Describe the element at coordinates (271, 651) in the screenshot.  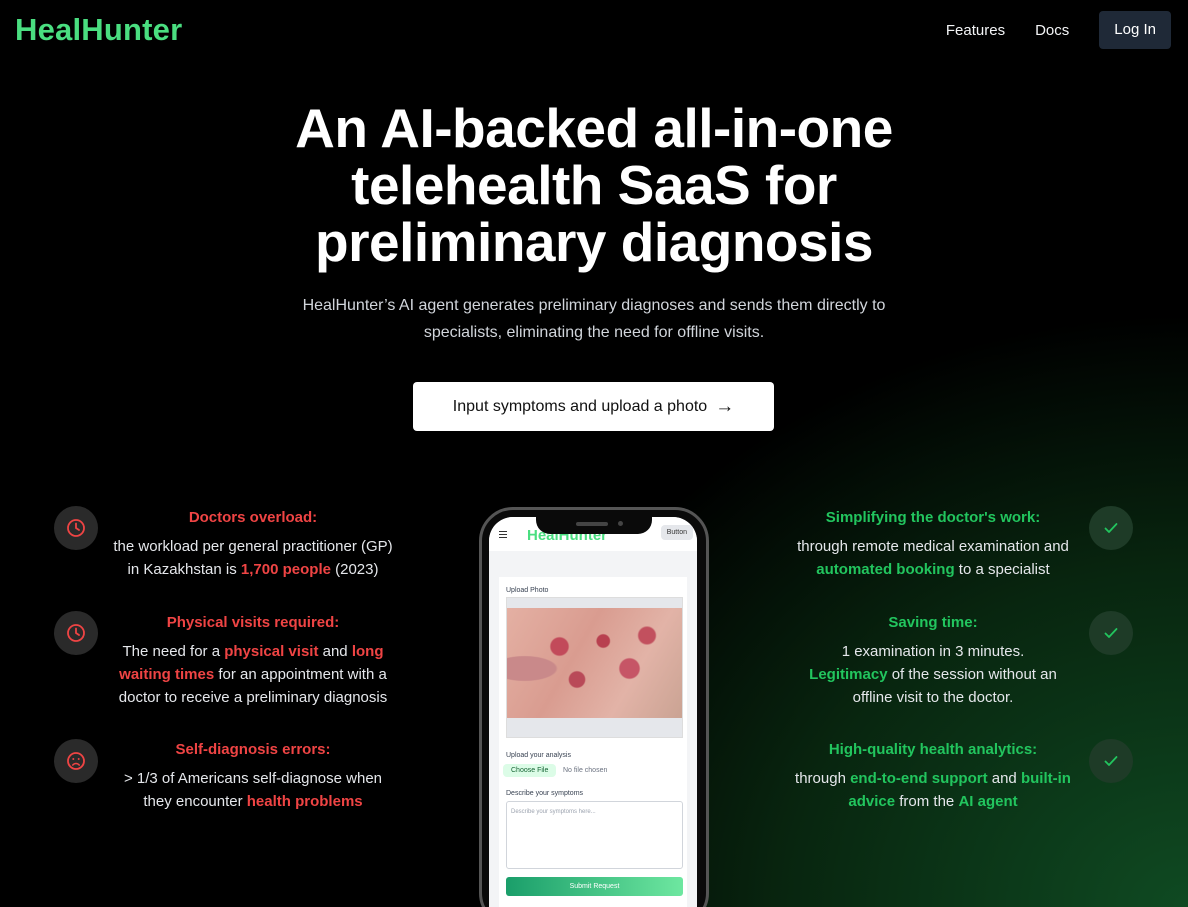
I see `highlight-text: physical visit` at that location.